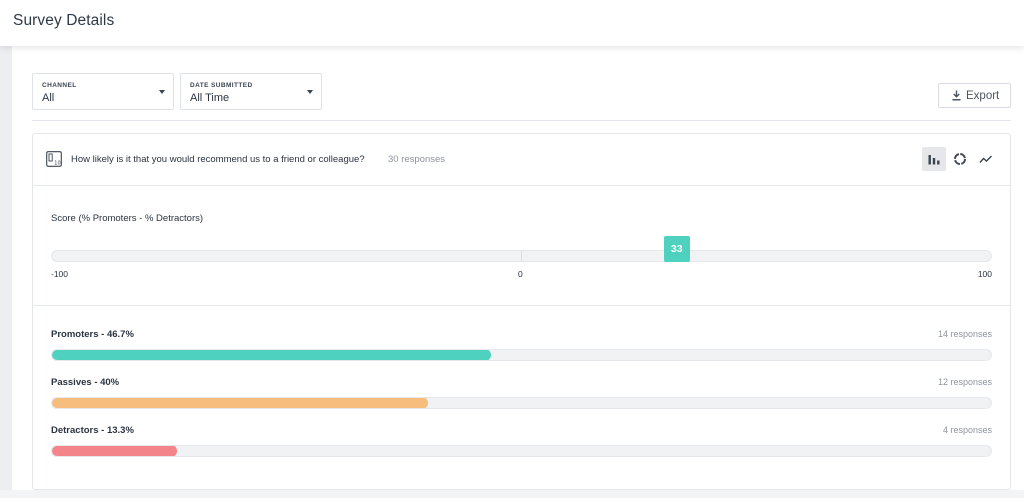 The image size is (1024, 498). Describe the element at coordinates (54, 159) in the screenshot. I see `nps-scale-icon: 10` at that location.